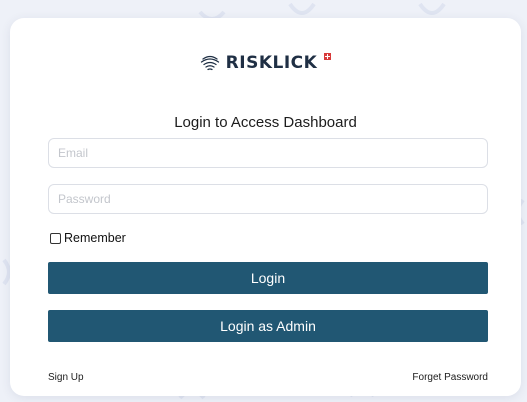  Describe the element at coordinates (271, 63) in the screenshot. I see `brand-name: RISKLICK` at that location.